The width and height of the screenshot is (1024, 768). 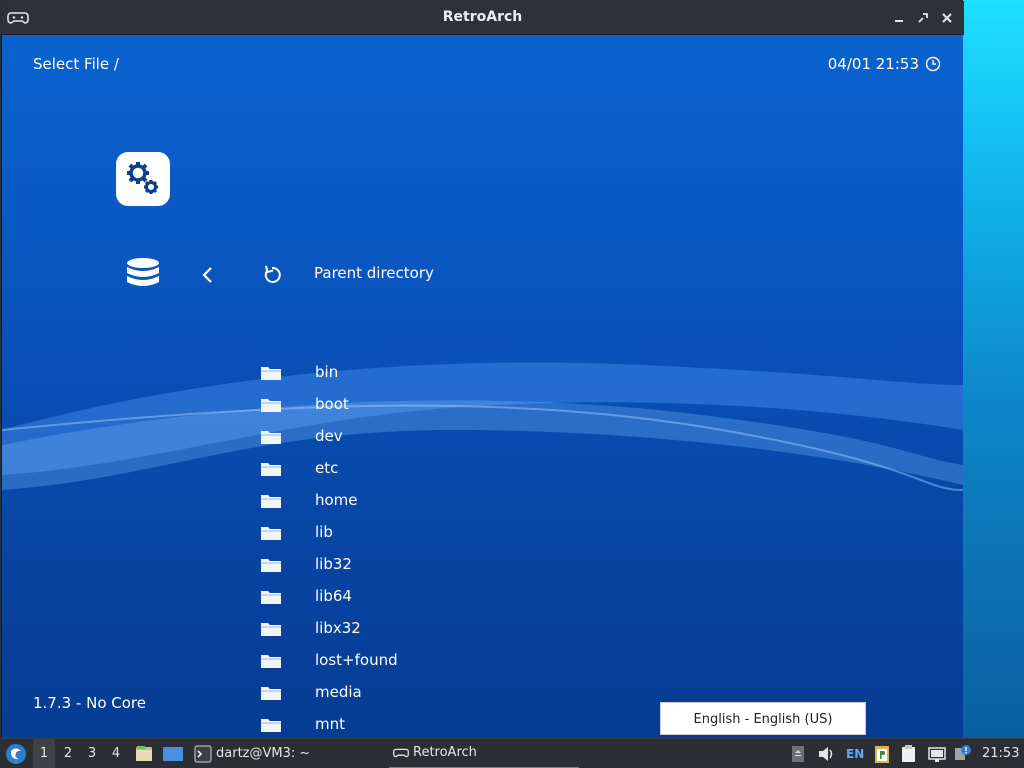 I want to click on eject-icon, so click(x=798, y=754).